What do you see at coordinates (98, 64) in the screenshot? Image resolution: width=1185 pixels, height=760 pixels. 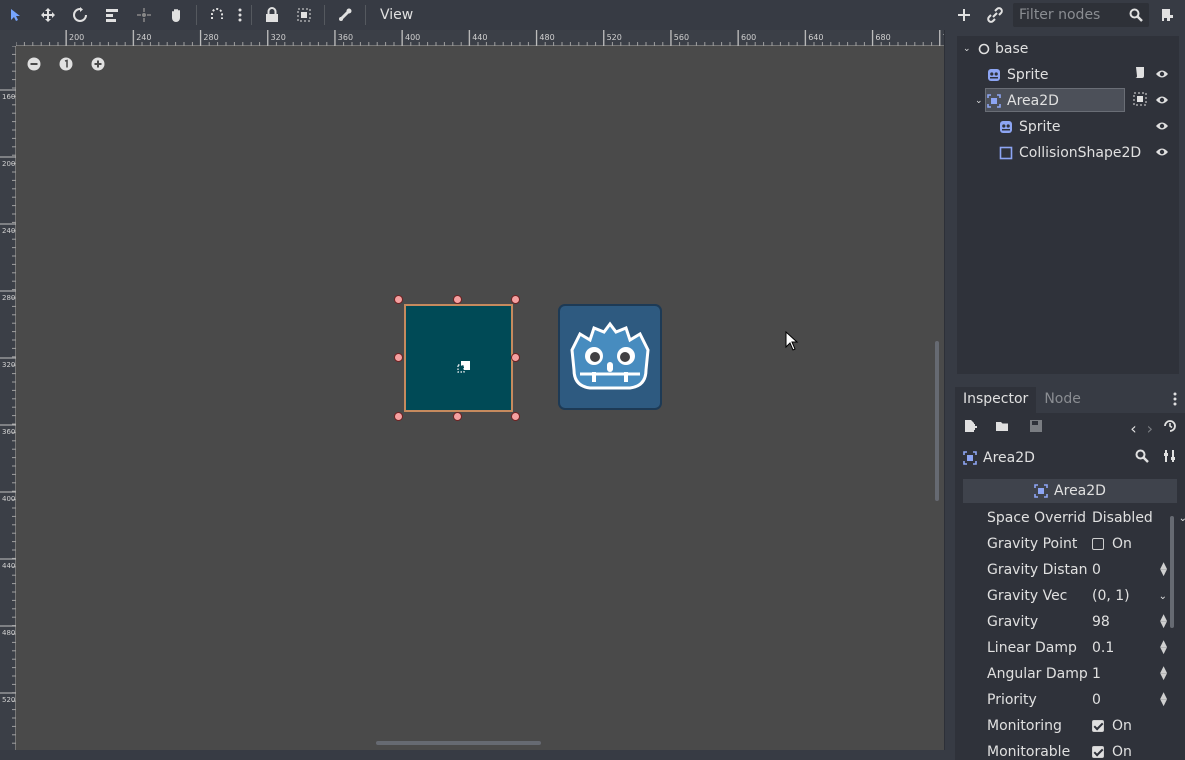 I see `zoom-in-icon` at bounding box center [98, 64].